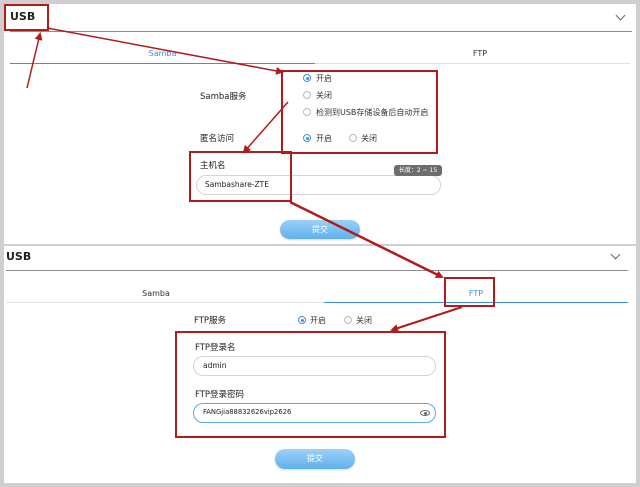 The image size is (640, 487). I want to click on length-tooltip: 长度：2 ~ 15, so click(418, 170).